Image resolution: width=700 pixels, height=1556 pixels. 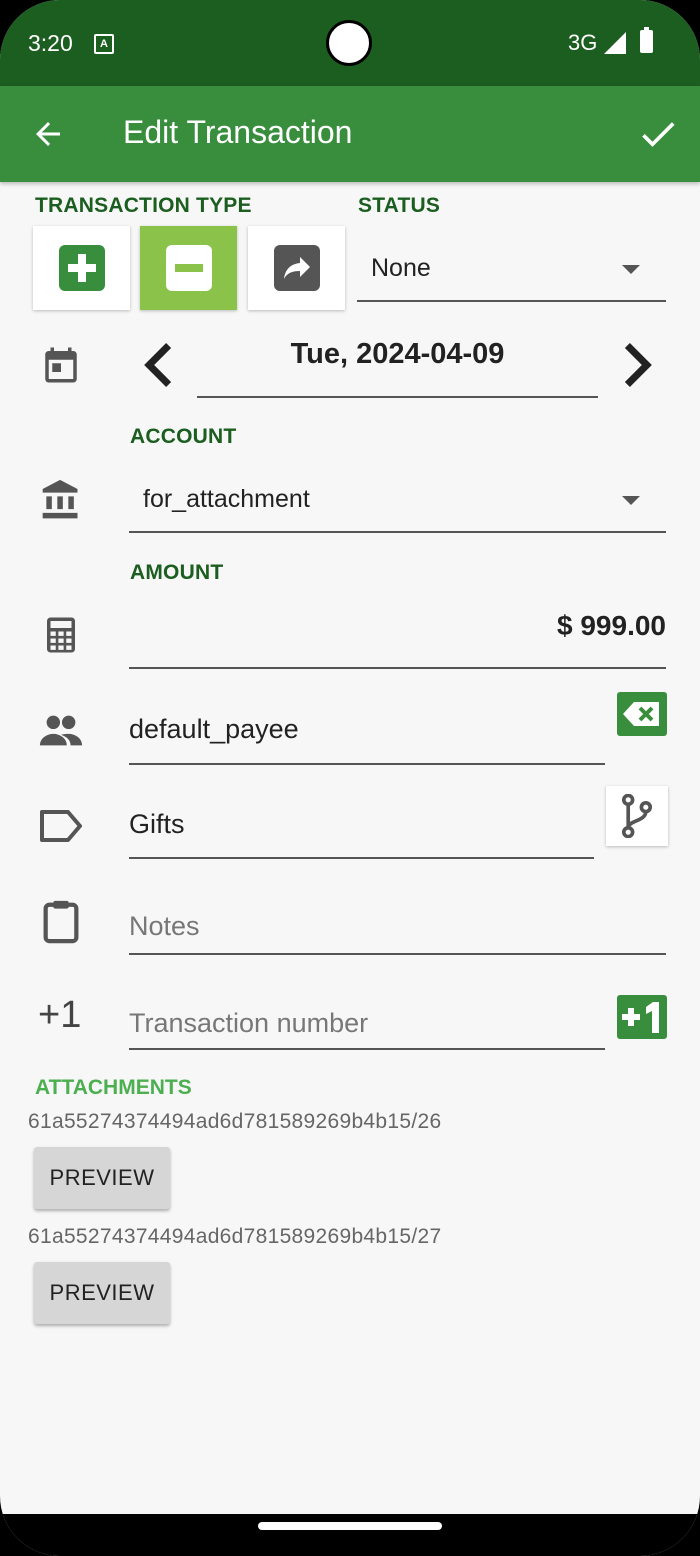 What do you see at coordinates (183, 436) in the screenshot?
I see `account-label: ACCOUNT` at bounding box center [183, 436].